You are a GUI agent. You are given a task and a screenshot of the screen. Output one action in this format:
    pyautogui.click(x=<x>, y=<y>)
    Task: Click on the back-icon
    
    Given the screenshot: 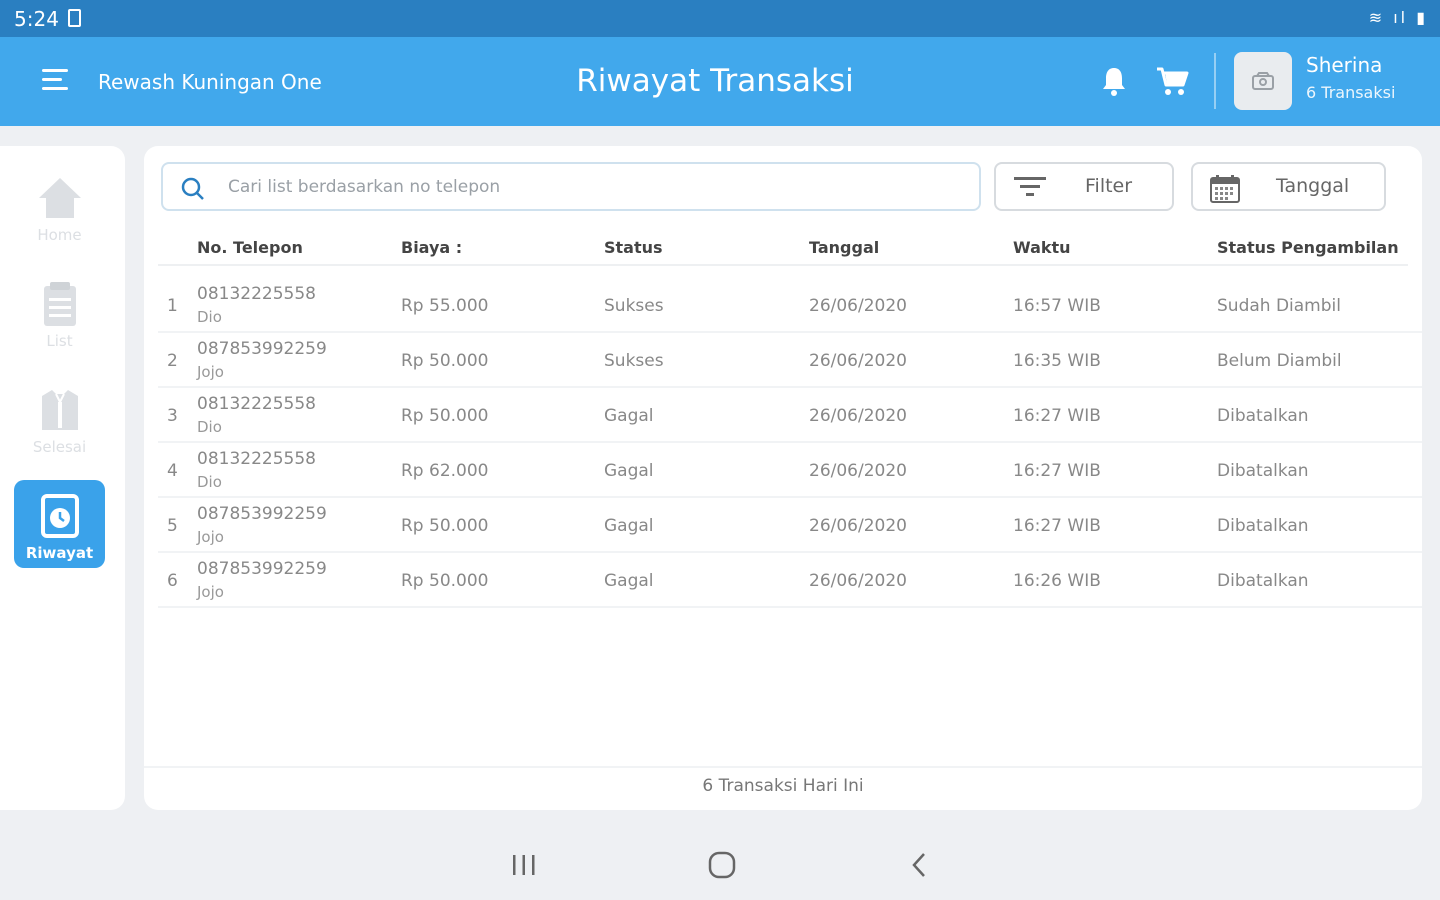 What is the action you would take?
    pyautogui.click(x=920, y=865)
    